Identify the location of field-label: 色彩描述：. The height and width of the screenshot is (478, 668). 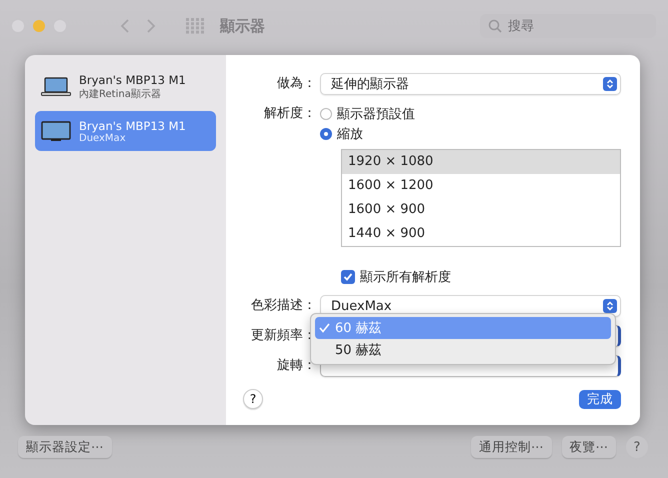
(283, 306).